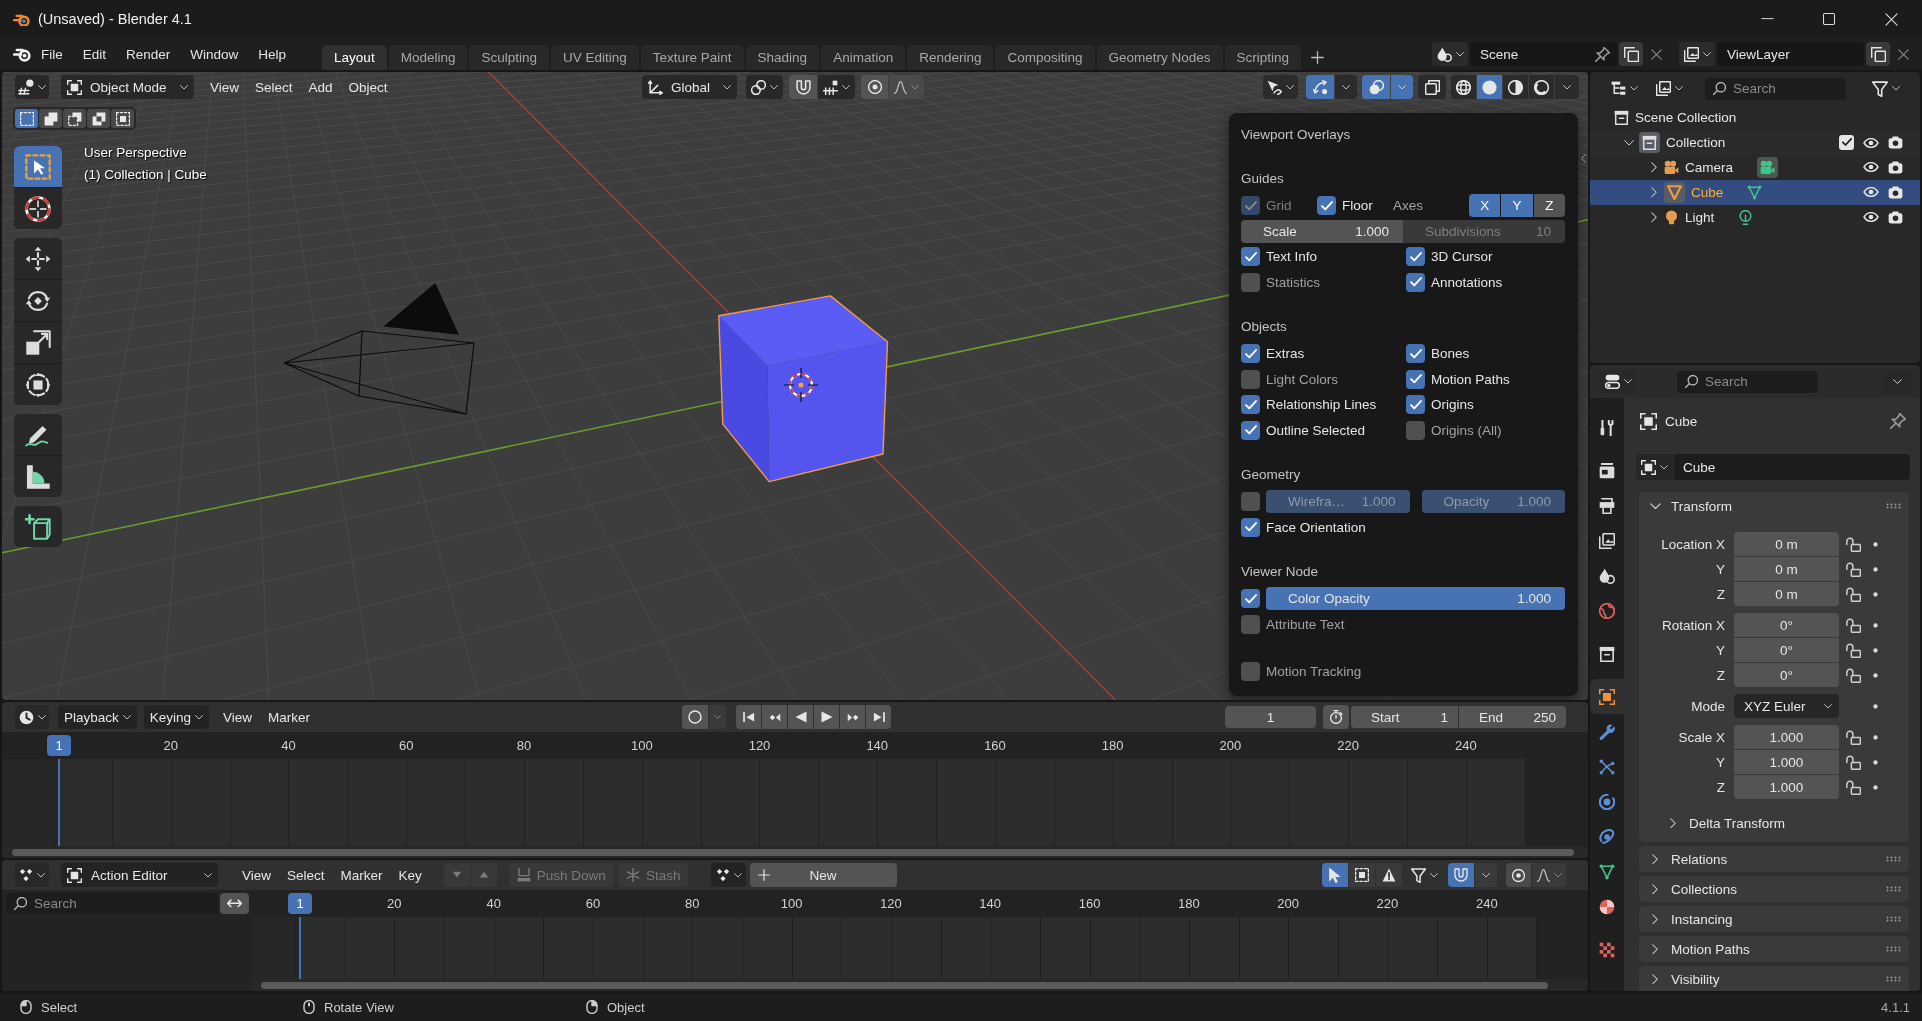  I want to click on only-errors-toggle, so click(1389, 875).